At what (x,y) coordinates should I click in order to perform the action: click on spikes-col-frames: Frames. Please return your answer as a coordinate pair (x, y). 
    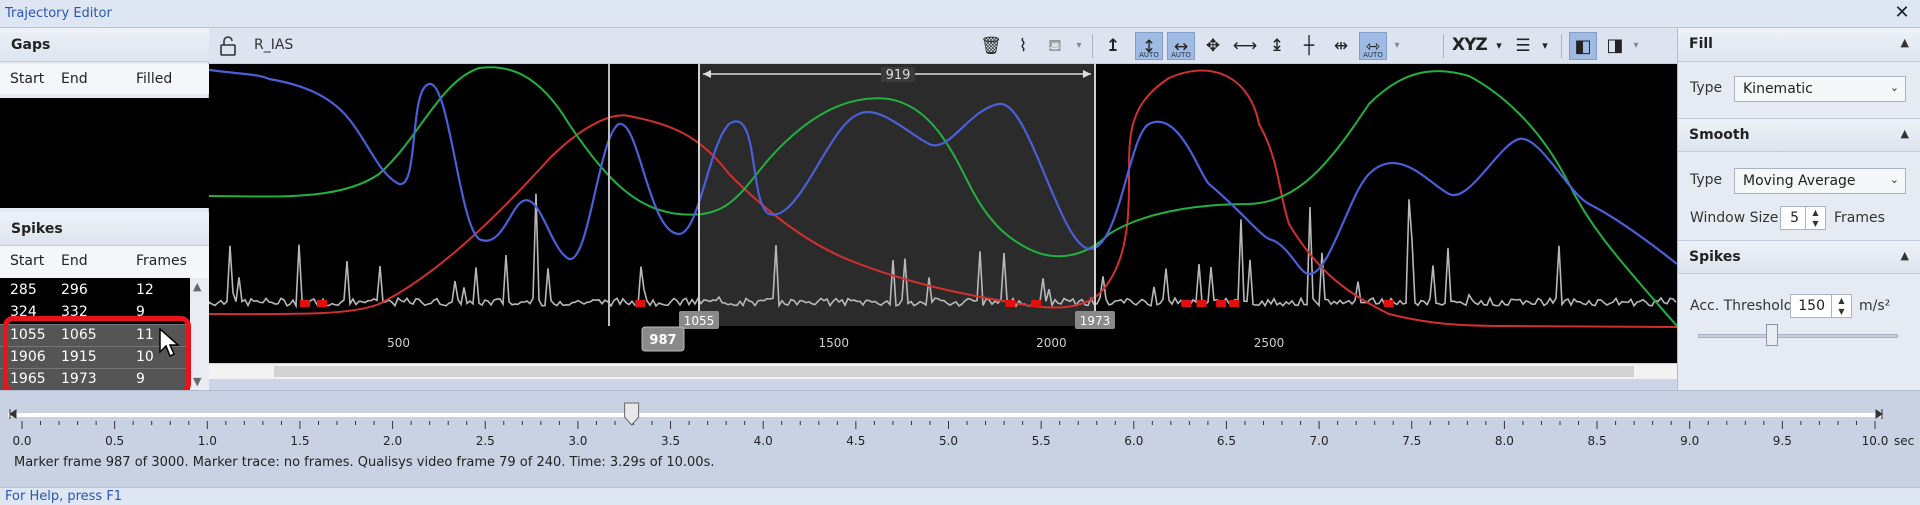
    Looking at the image, I should click on (161, 261).